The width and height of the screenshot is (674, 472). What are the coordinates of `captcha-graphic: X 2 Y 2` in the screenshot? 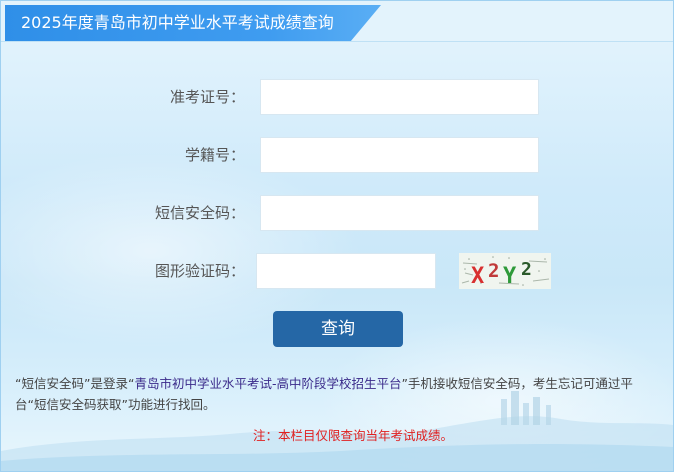 It's located at (505, 271).